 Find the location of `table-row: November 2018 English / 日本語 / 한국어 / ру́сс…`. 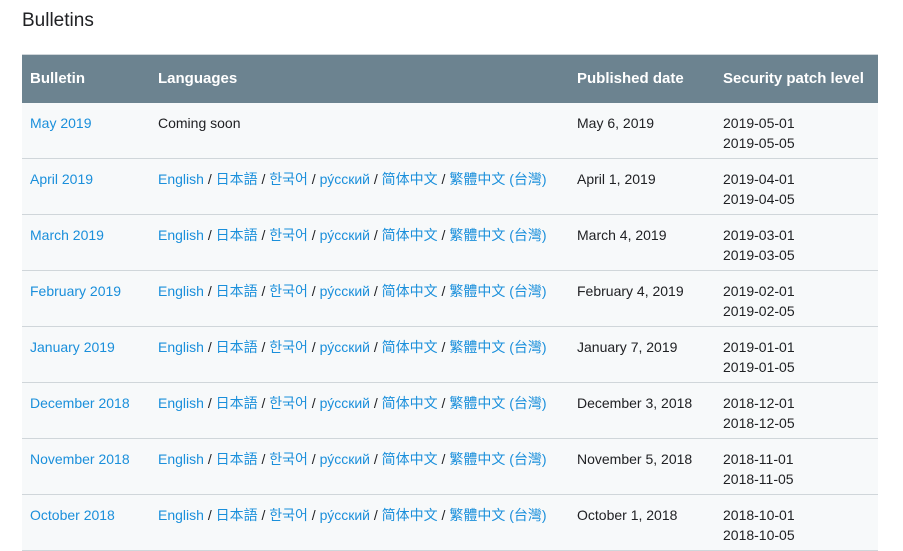

table-row: November 2018 English / 日本語 / 한국어 / ру́сс… is located at coordinates (450, 466).